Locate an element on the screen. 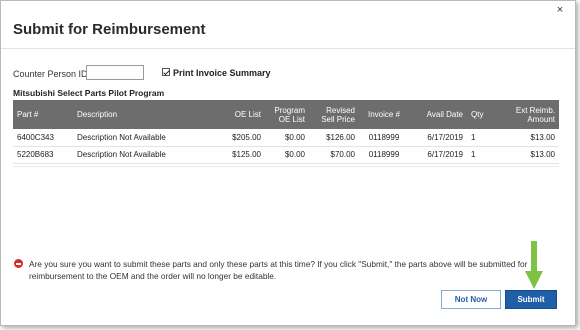 This screenshot has height=330, width=580. counter-person-input is located at coordinates (115, 72).